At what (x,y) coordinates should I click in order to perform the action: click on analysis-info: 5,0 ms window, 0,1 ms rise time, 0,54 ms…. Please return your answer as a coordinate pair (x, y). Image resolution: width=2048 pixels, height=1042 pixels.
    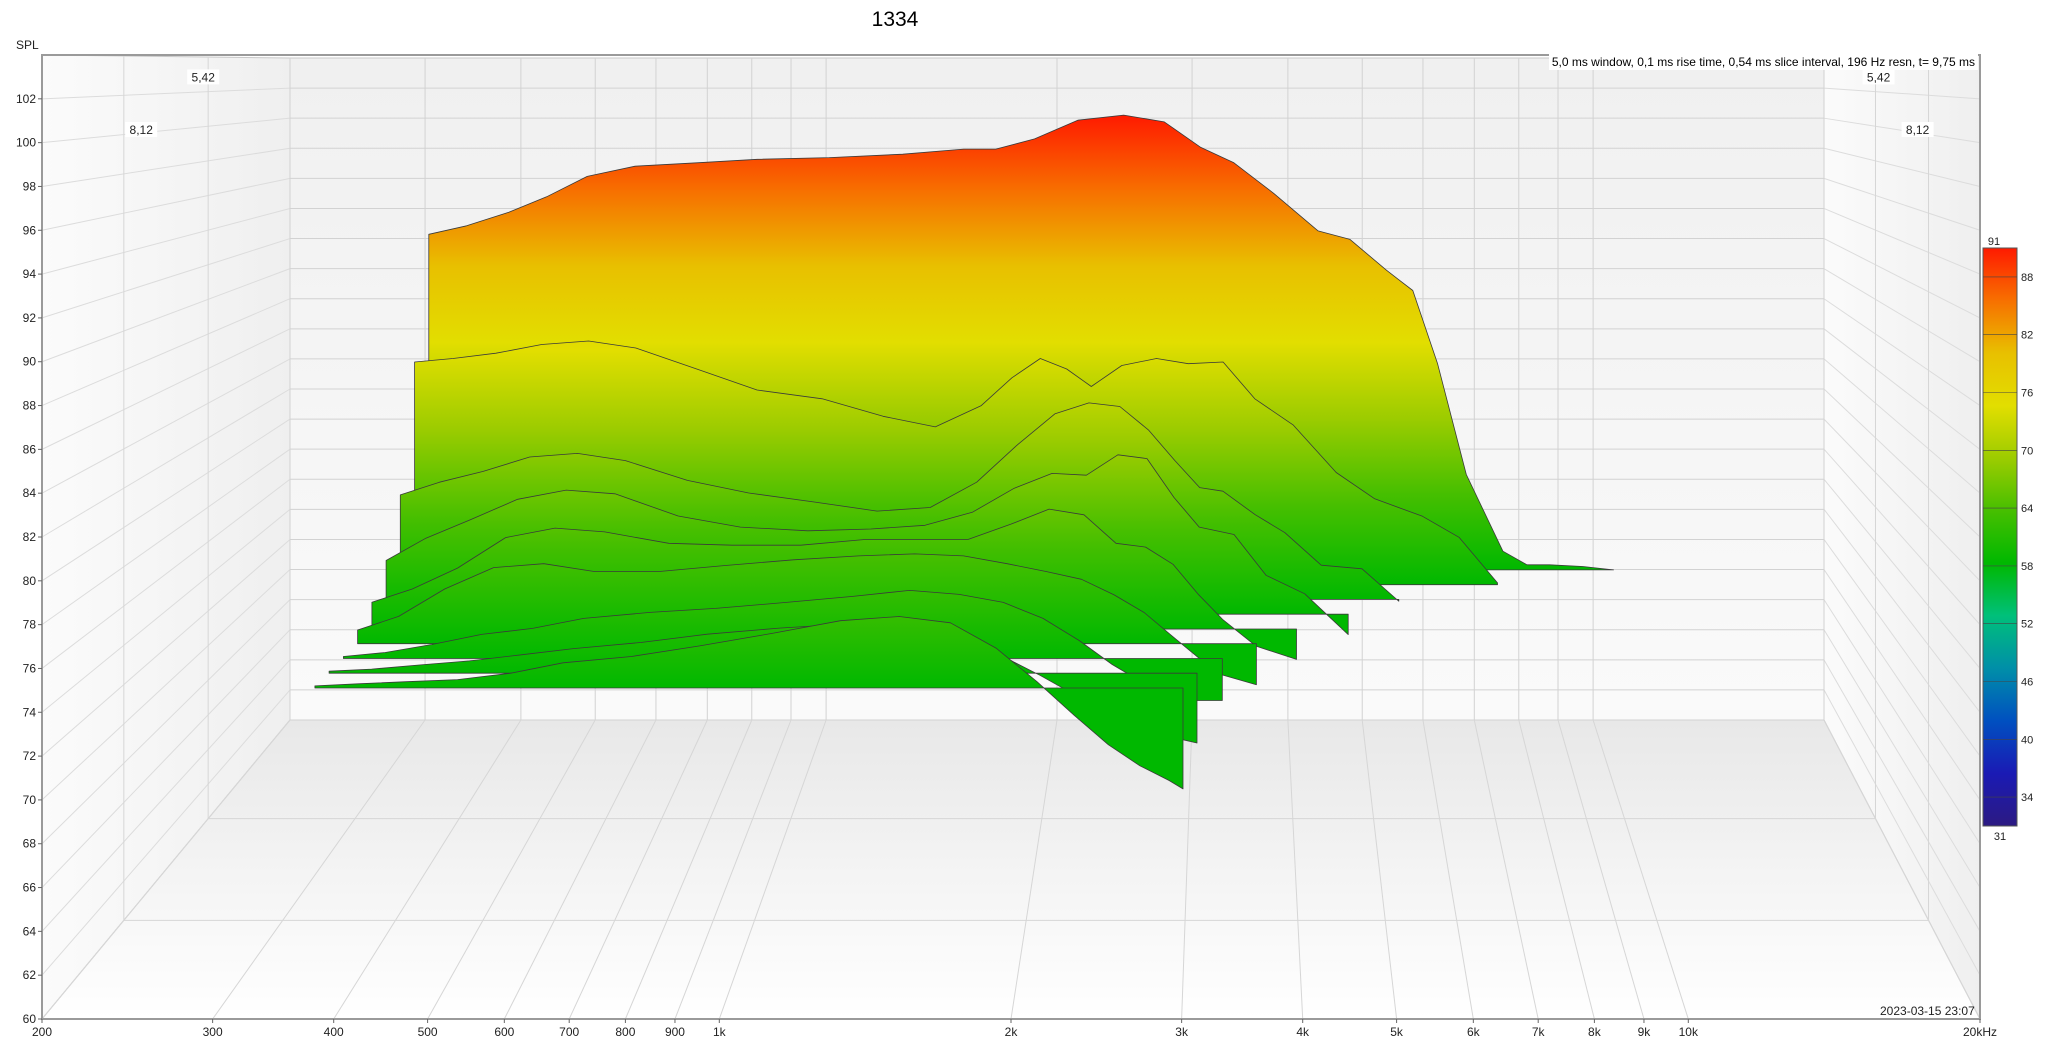
    Looking at the image, I should click on (1763, 62).